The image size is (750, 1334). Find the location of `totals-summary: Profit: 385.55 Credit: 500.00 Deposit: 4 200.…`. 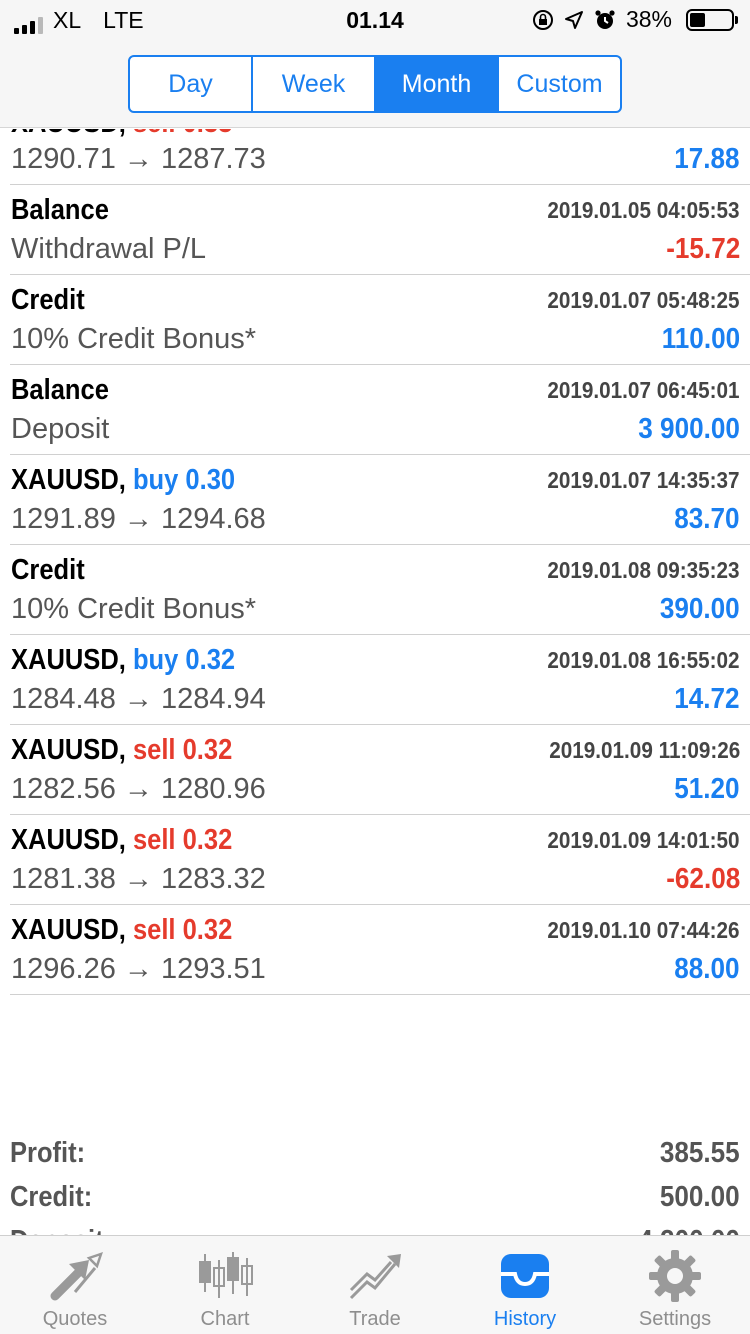

totals-summary: Profit: 385.55 Credit: 500.00 Deposit: 4 200.… is located at coordinates (375, 1183).